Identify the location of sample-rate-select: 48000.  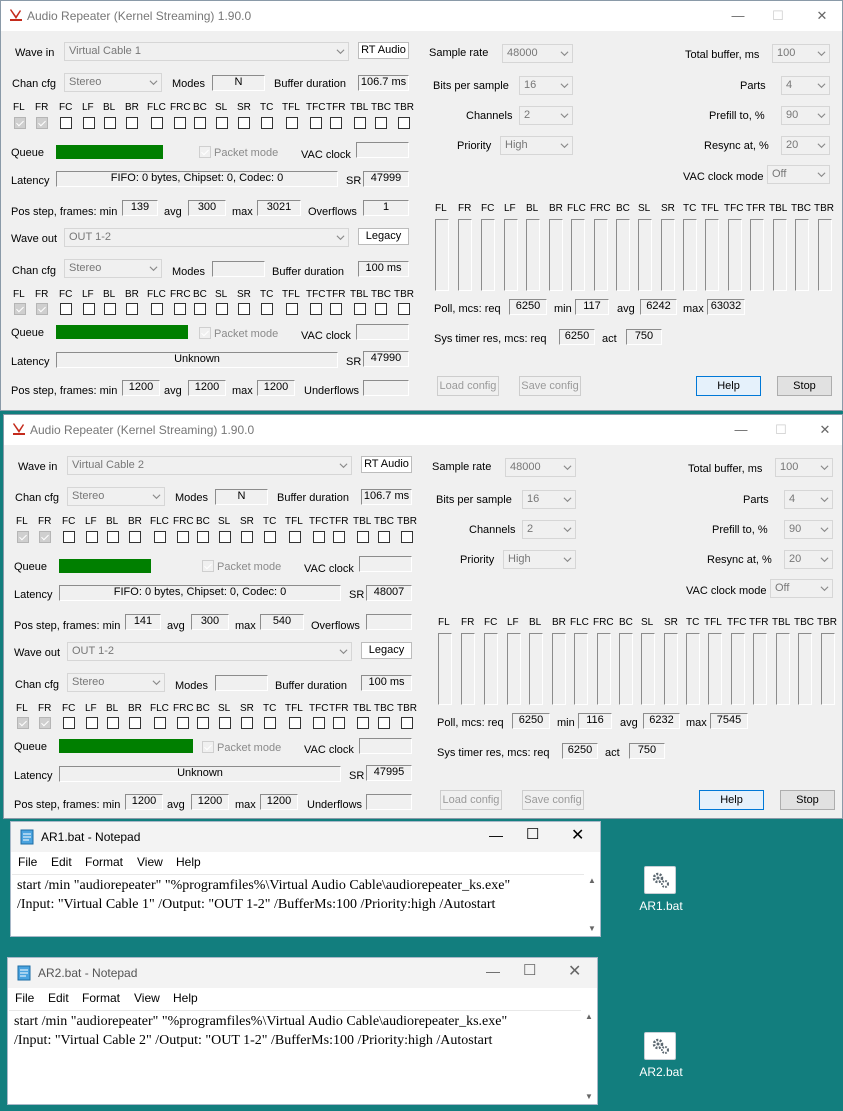
(537, 53).